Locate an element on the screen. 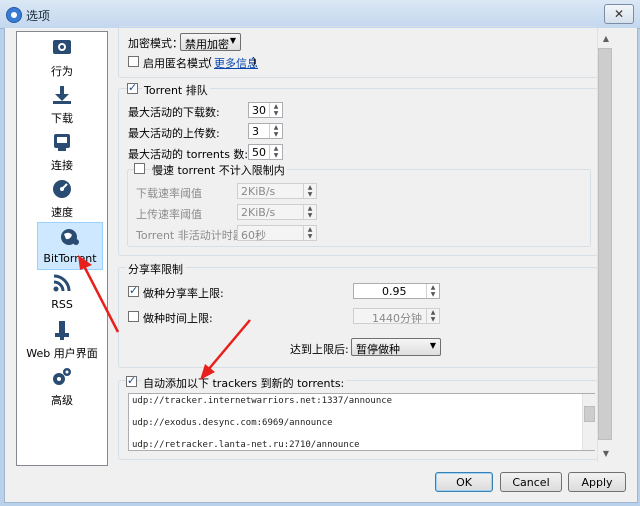 The height and width of the screenshot is (506, 640). upload-rate-threshold-spinner: 2KiB/s ▲ ▼ is located at coordinates (277, 212).